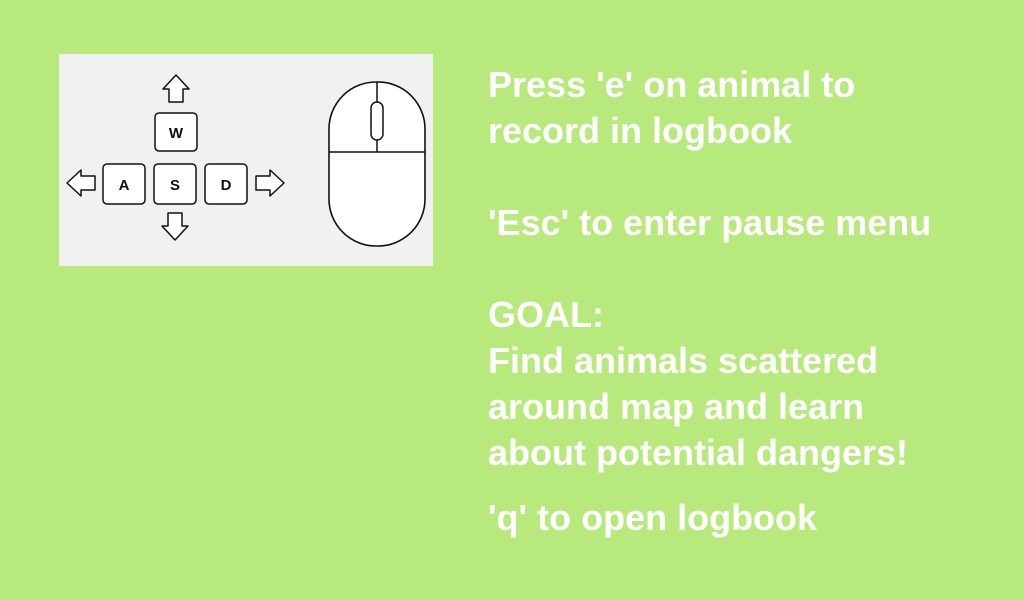  What do you see at coordinates (698, 452) in the screenshot?
I see `goal-text-line-3: about potential dangers!` at bounding box center [698, 452].